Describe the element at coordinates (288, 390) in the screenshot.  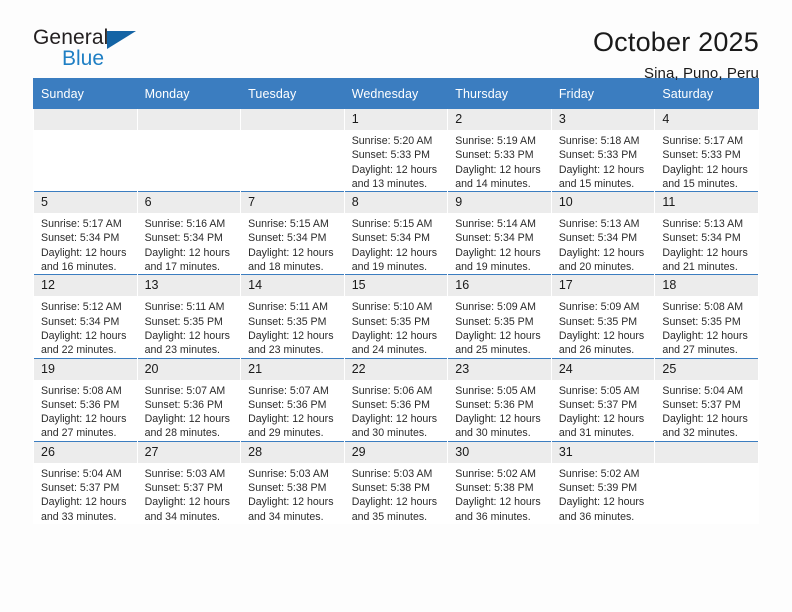
I see `day-sunrise-text: Sunrise: 5:07 AM` at that location.